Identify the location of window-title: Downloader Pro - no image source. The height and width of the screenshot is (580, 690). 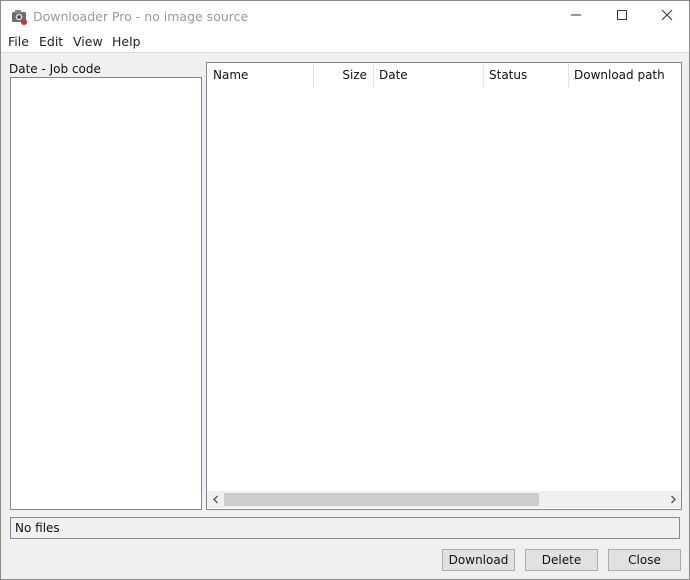
(141, 16).